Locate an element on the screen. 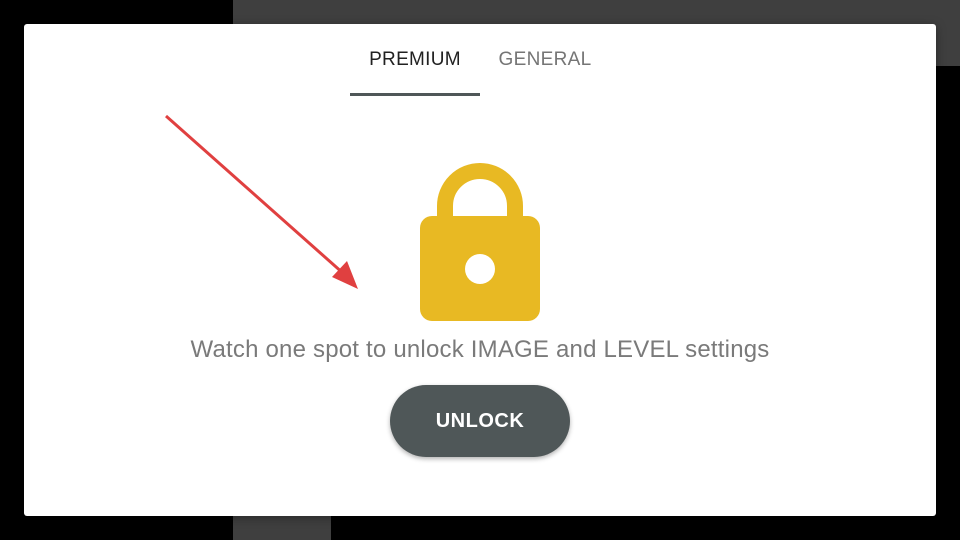  tab-bar: PREMIUM GENERAL is located at coordinates (480, 60).